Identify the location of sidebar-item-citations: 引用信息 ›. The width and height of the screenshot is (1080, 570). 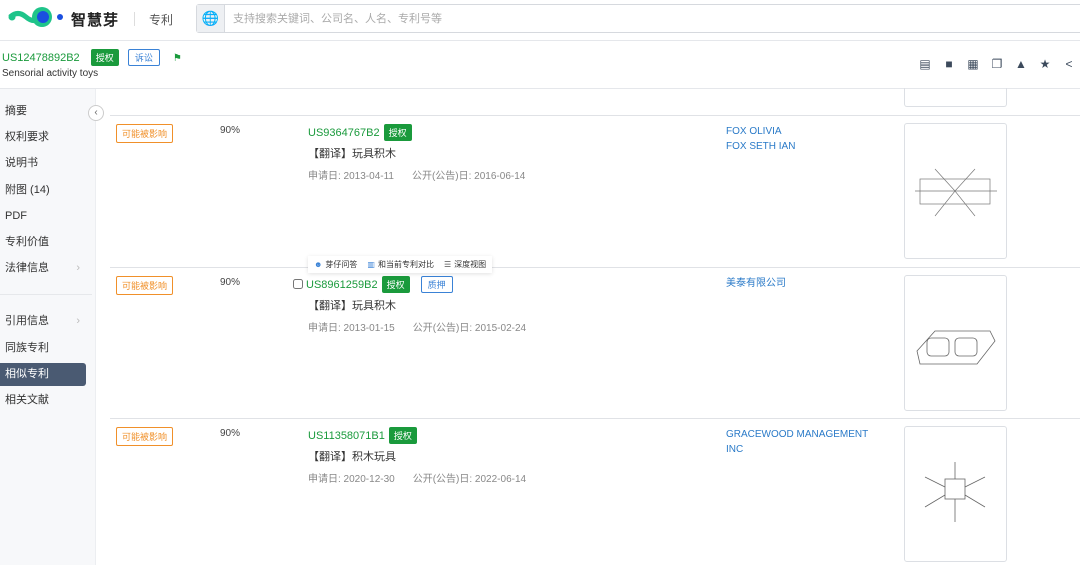
(43, 321).